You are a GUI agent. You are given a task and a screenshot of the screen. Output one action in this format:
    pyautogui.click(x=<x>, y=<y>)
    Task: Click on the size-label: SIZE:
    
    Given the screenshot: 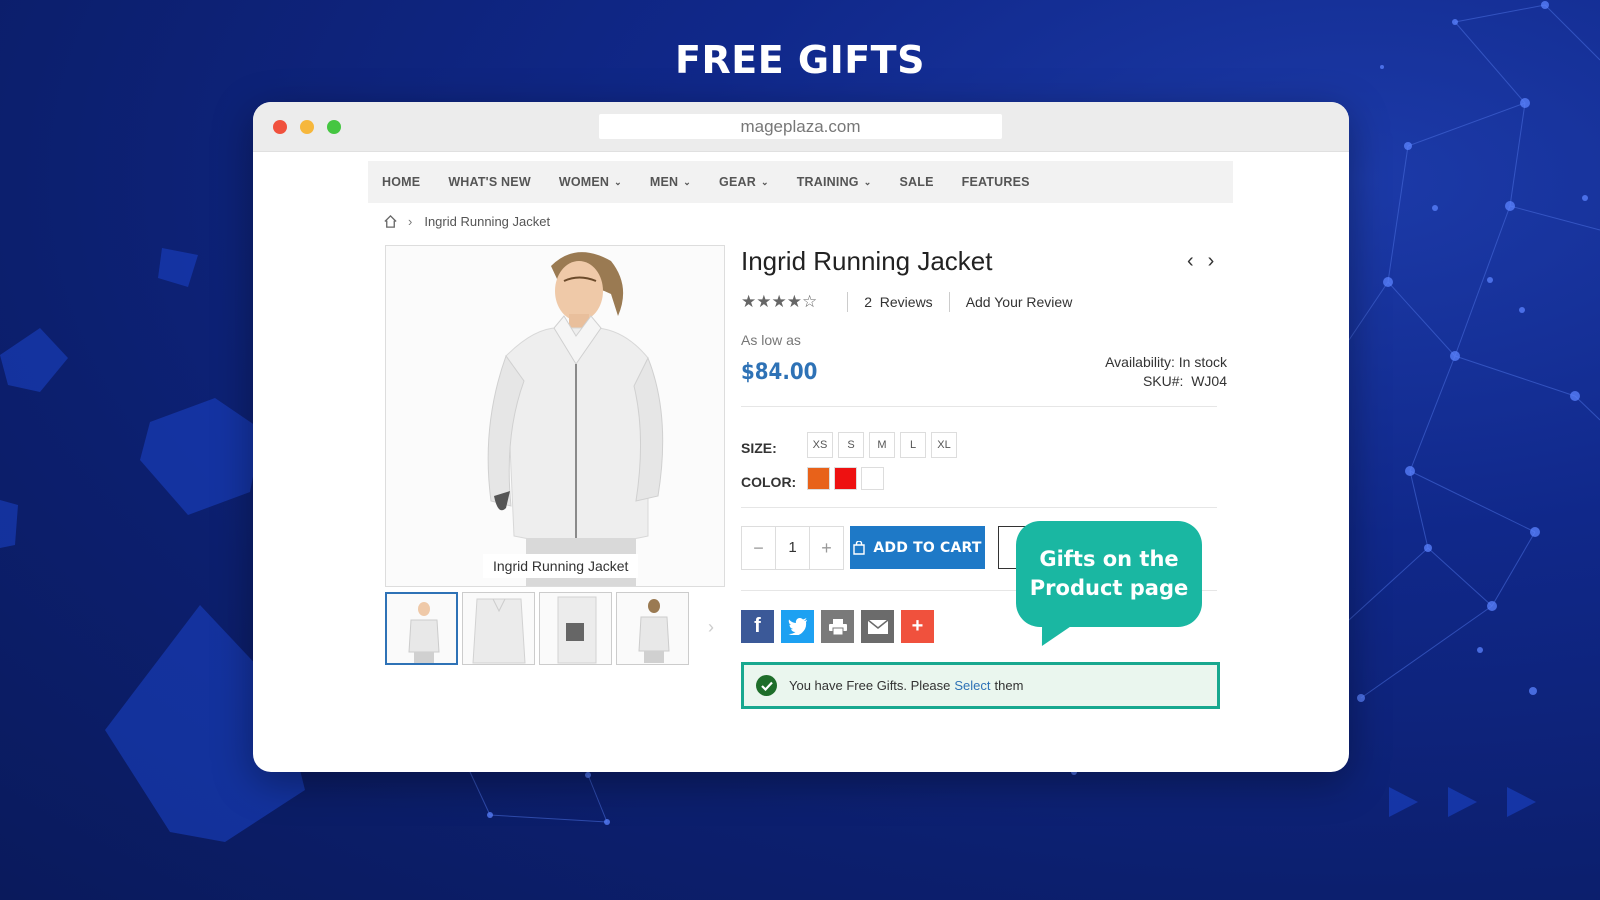 What is the action you would take?
    pyautogui.click(x=759, y=448)
    